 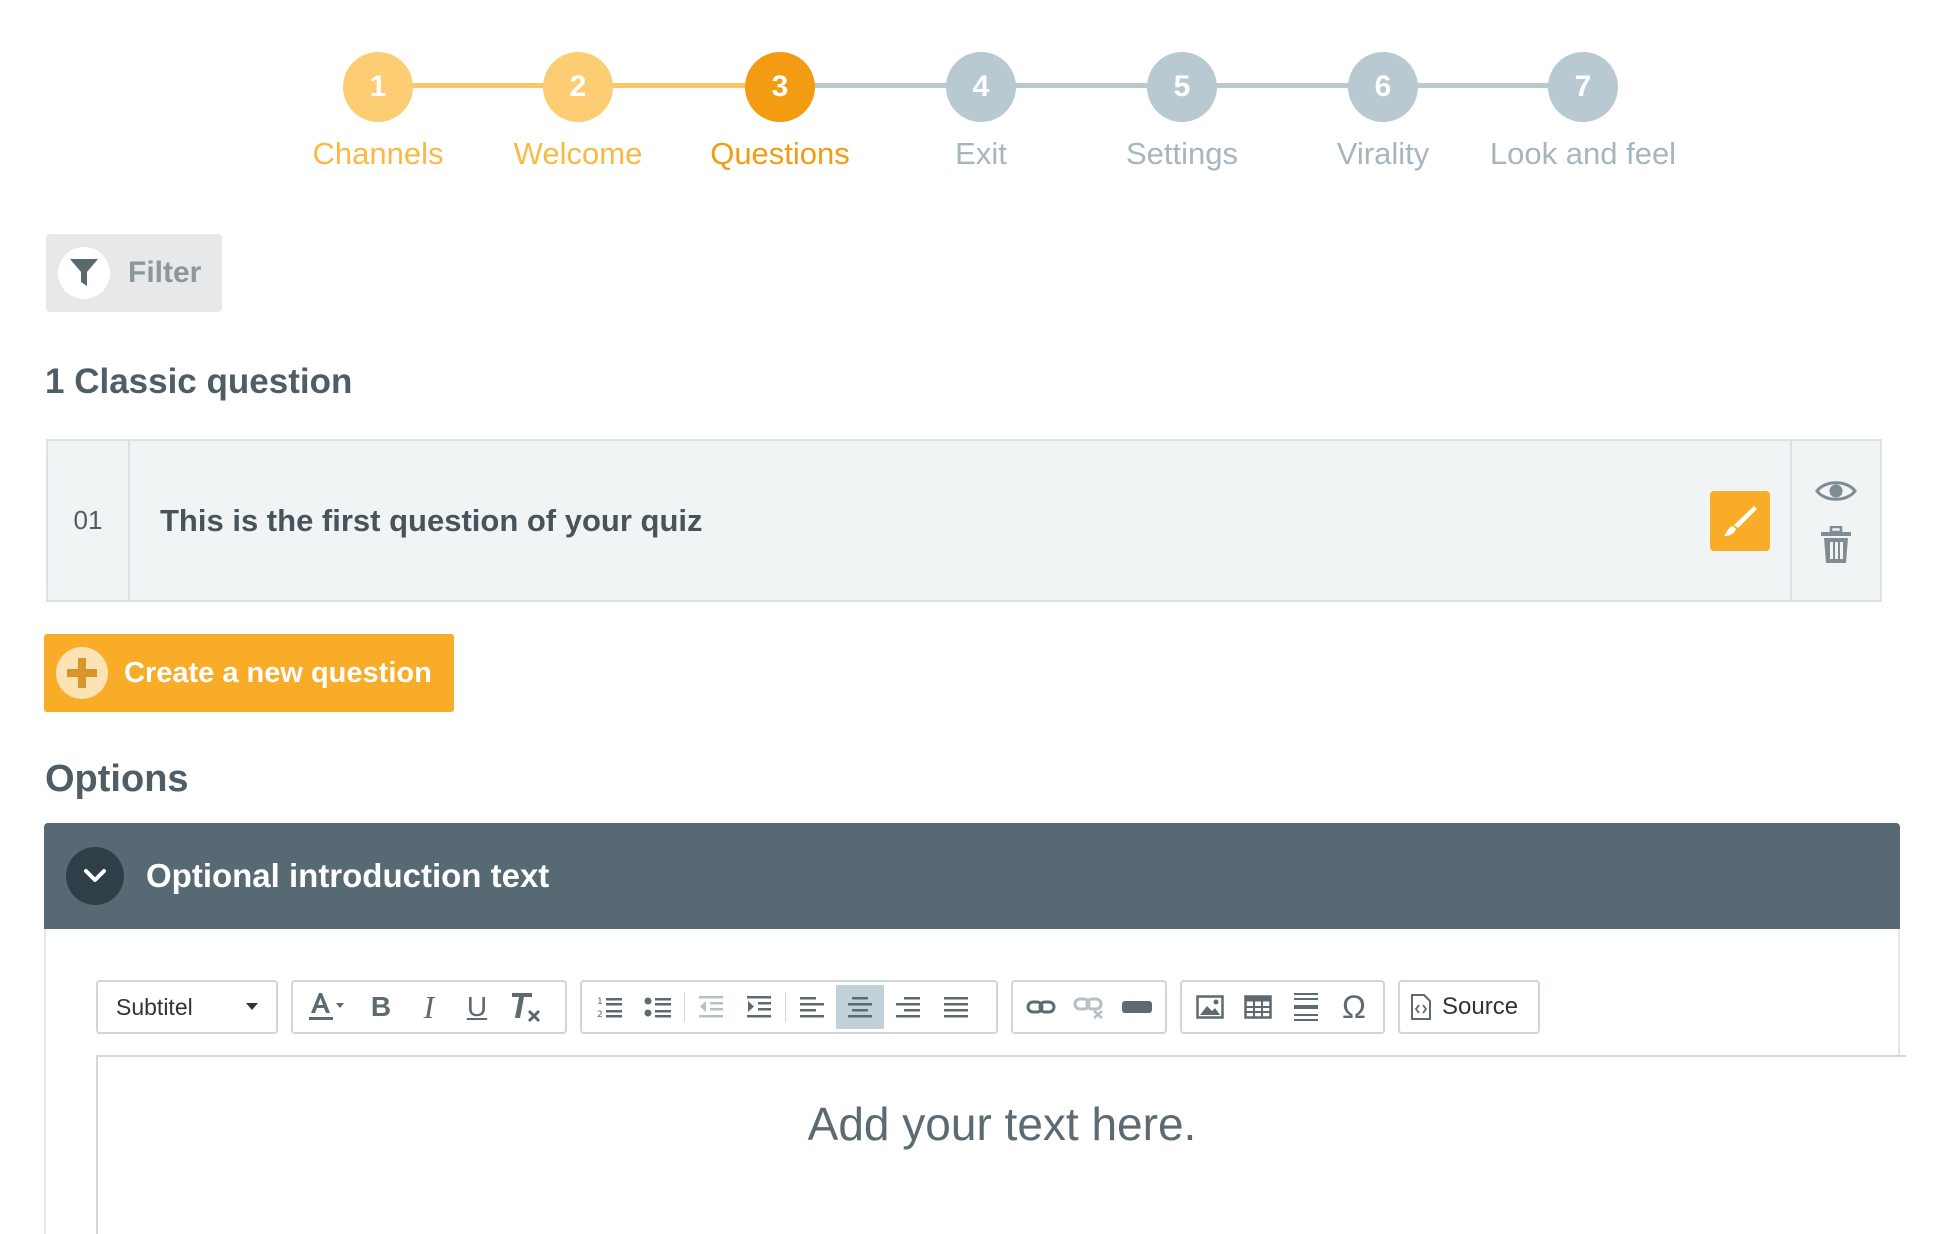 I want to click on unlink-button, so click(x=1089, y=1007).